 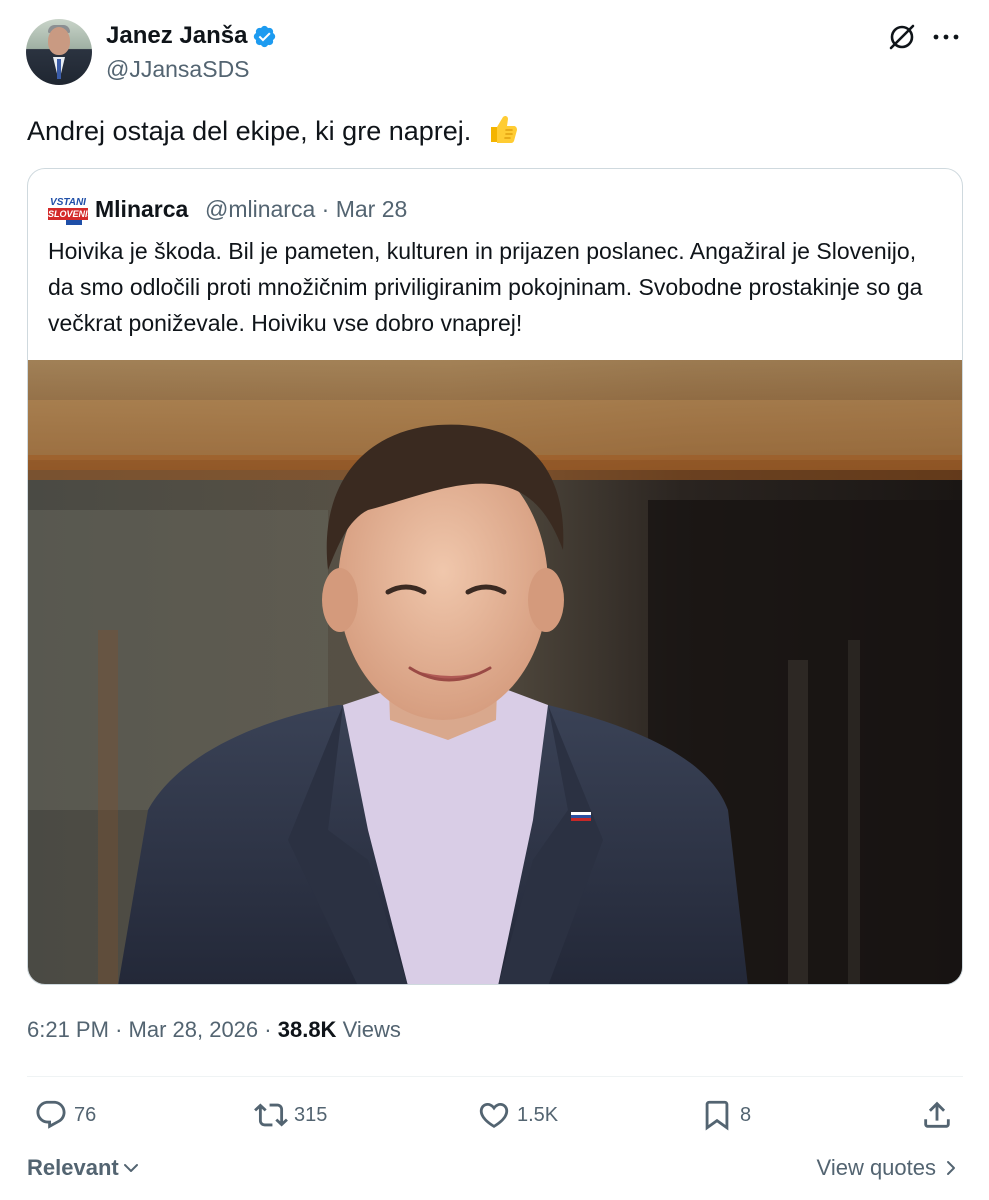 I want to click on share-icon, so click(x=937, y=1114).